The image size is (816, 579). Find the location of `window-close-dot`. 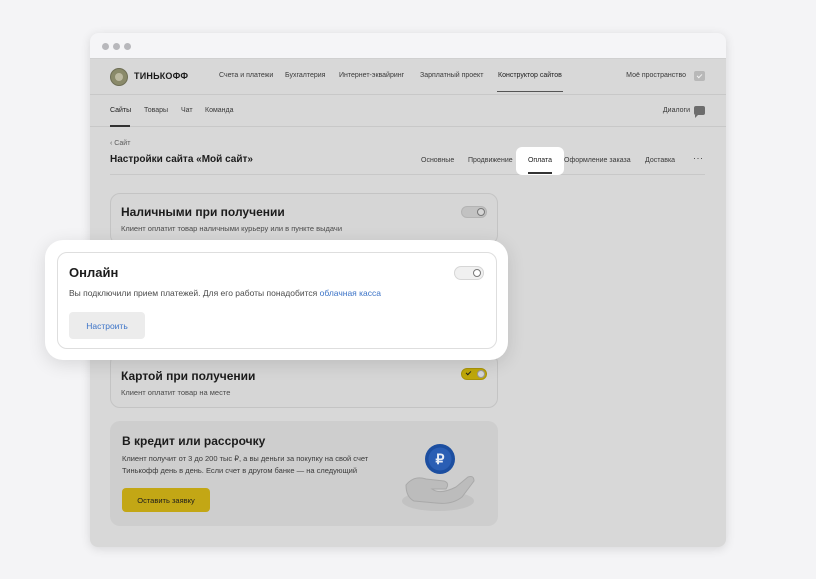

window-close-dot is located at coordinates (105, 46).